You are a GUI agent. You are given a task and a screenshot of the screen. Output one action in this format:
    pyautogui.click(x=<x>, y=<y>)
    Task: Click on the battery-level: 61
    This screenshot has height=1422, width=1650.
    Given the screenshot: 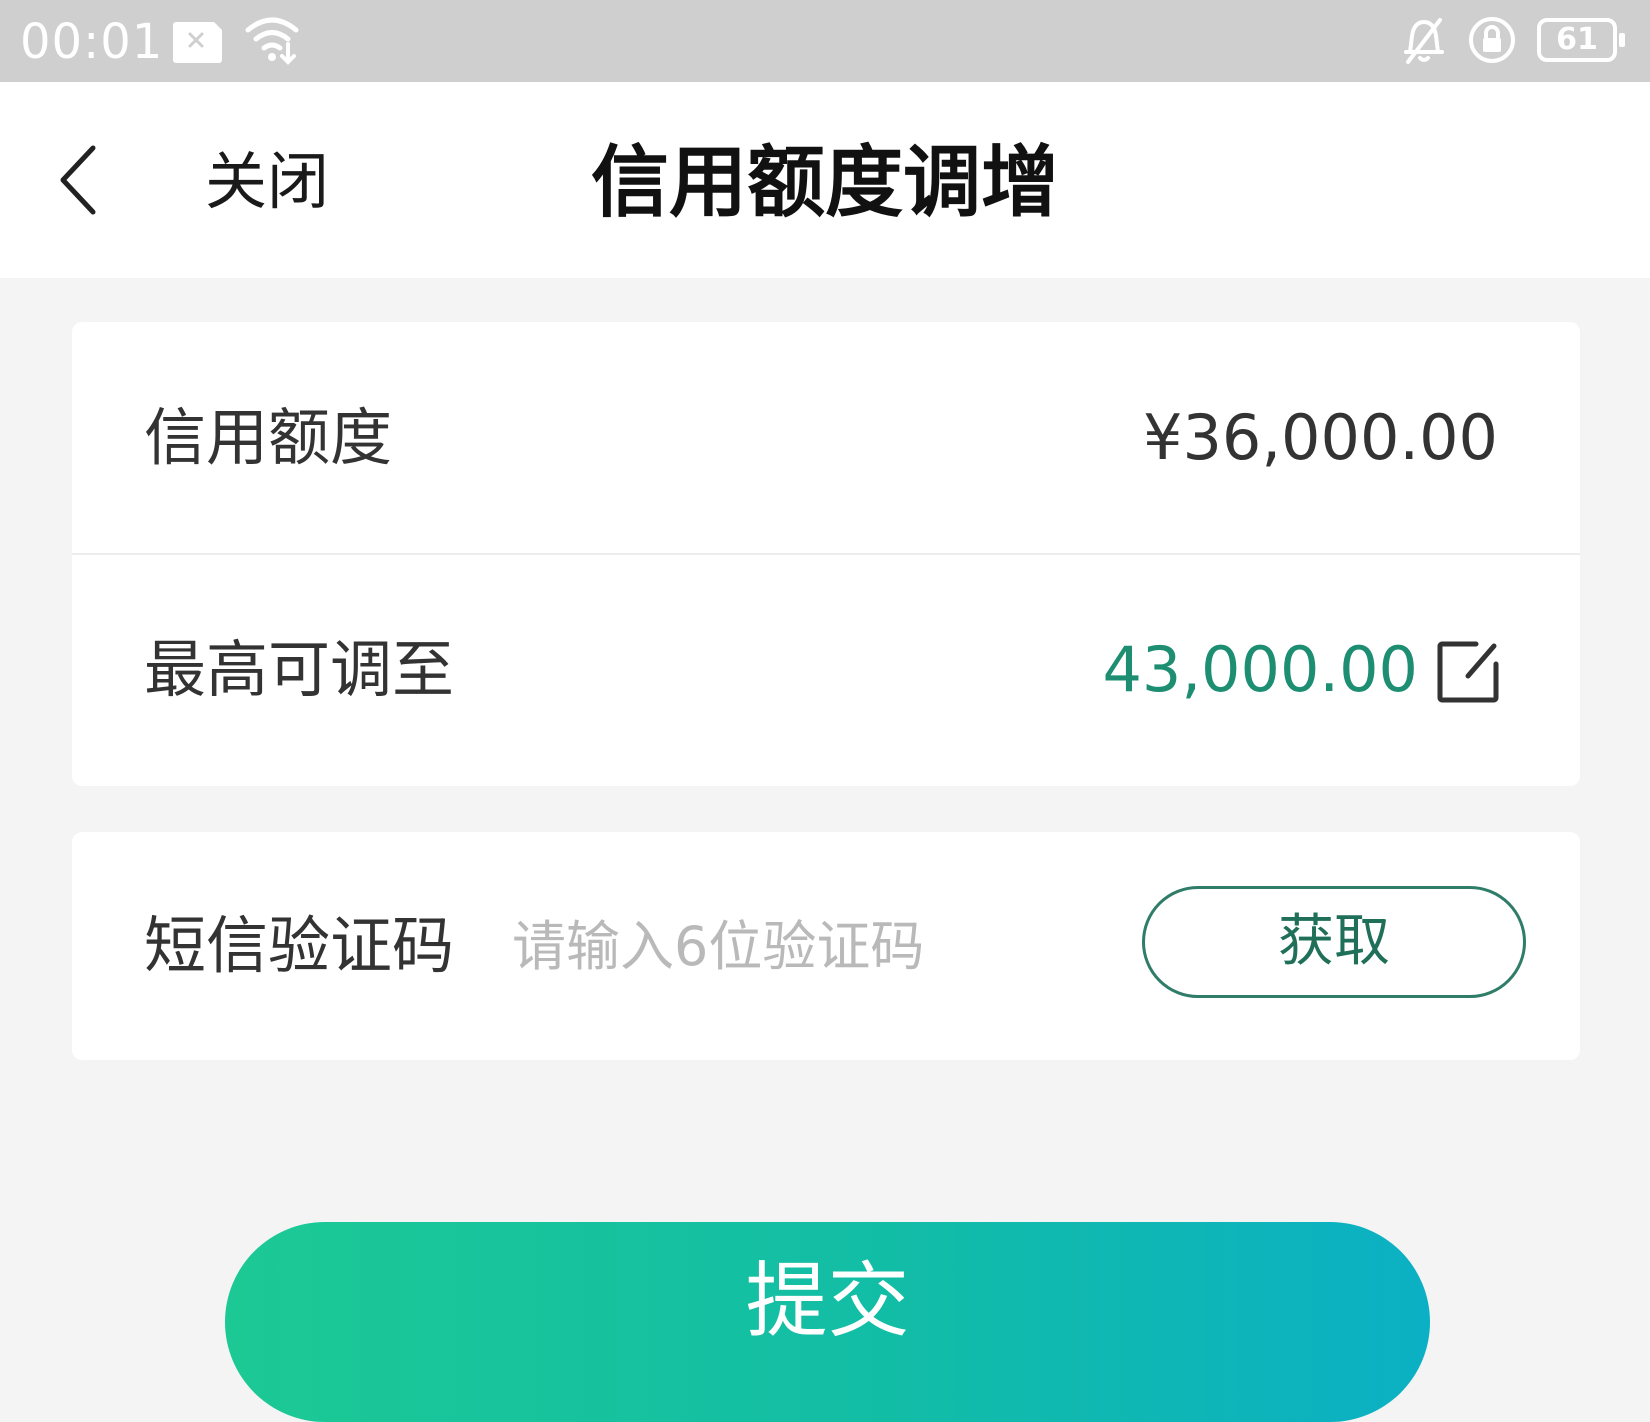 What is the action you would take?
    pyautogui.click(x=1577, y=39)
    